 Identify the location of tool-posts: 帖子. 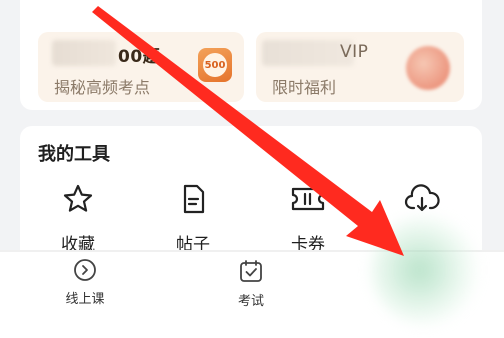
(193, 218).